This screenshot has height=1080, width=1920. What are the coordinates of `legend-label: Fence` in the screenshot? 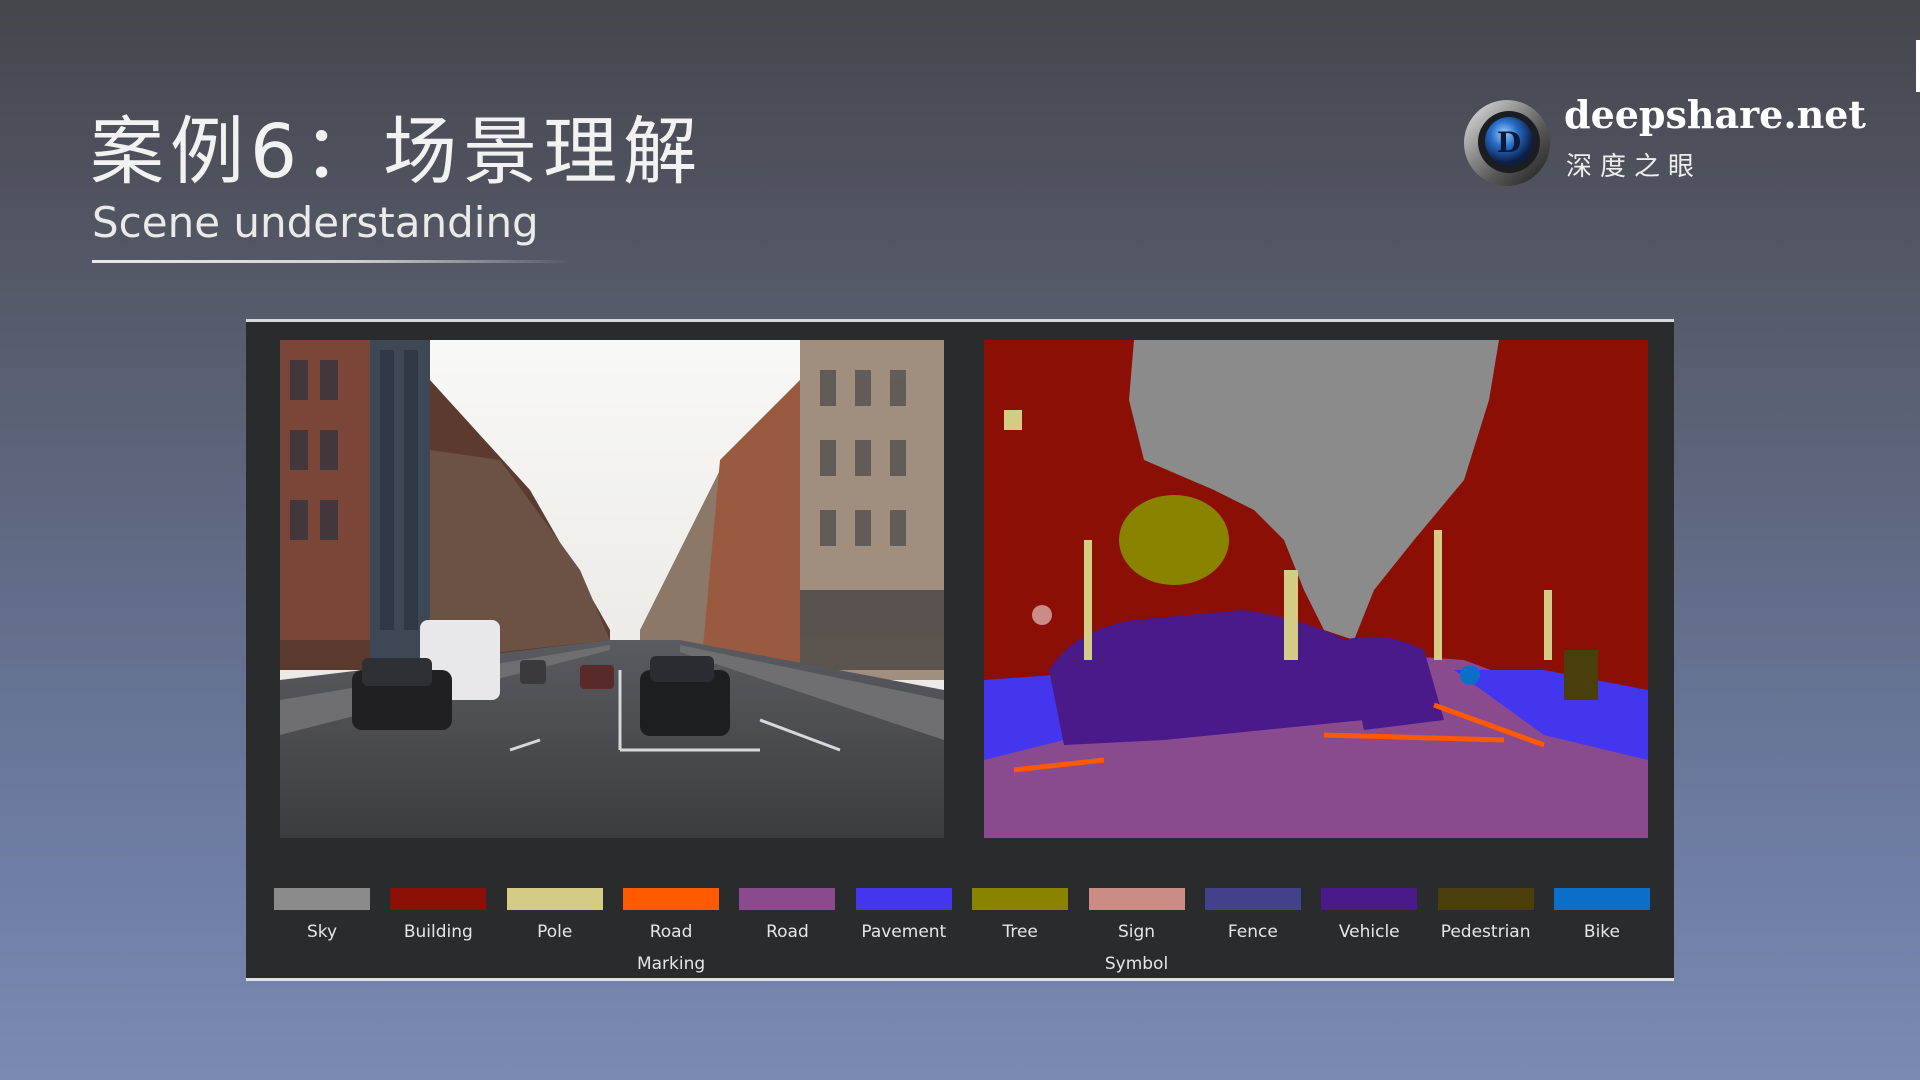 It's located at (1252, 932).